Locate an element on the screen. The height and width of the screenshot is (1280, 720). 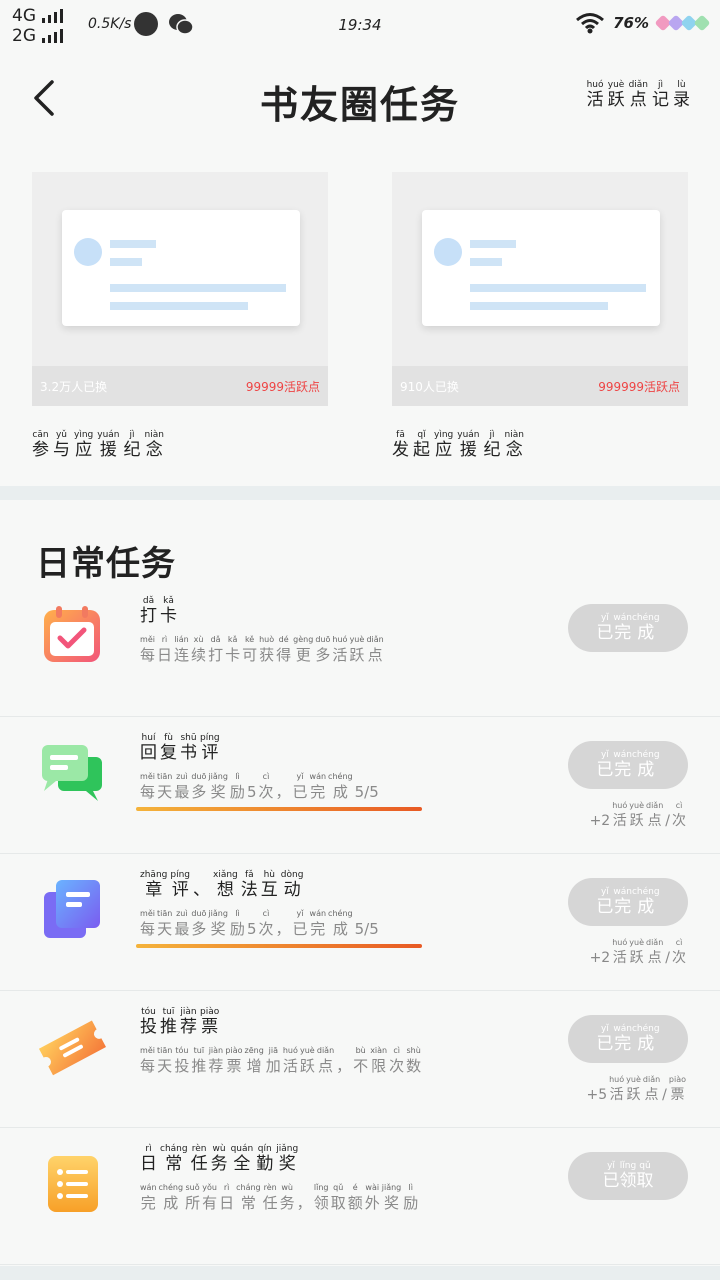
ruby-char: bù 不 is located at coordinates (360, 1061).